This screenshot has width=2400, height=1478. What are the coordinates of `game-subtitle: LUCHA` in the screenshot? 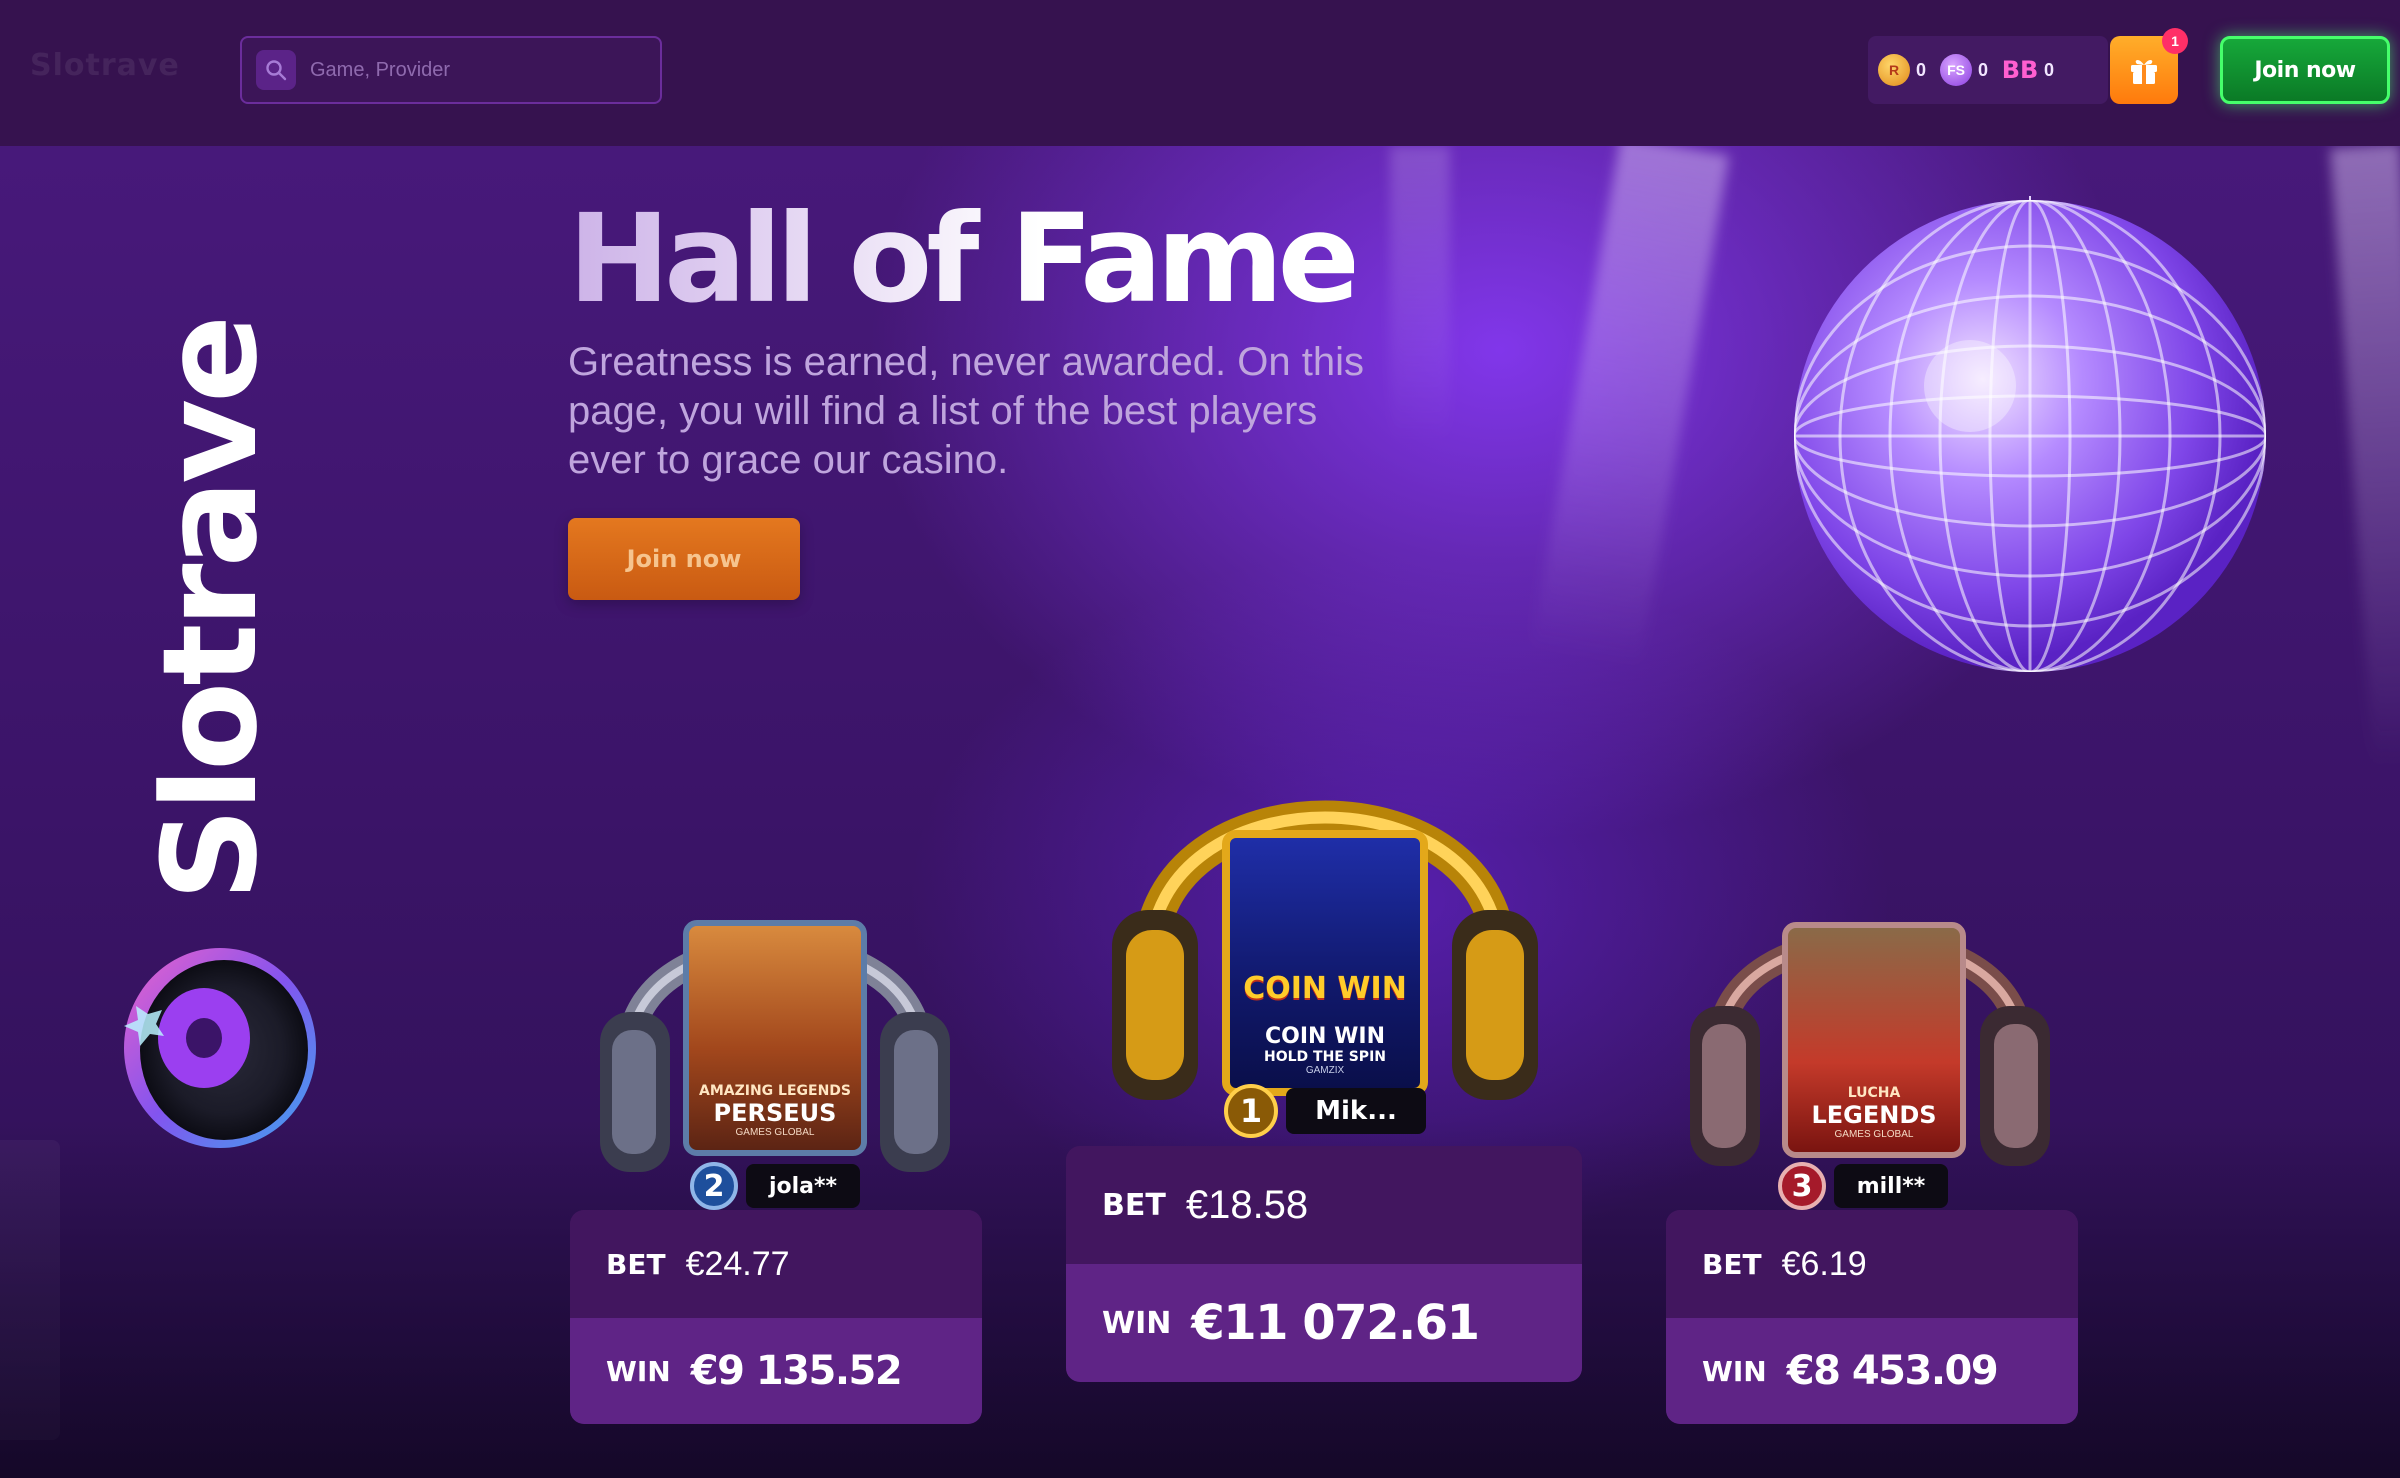 It's located at (1874, 1093).